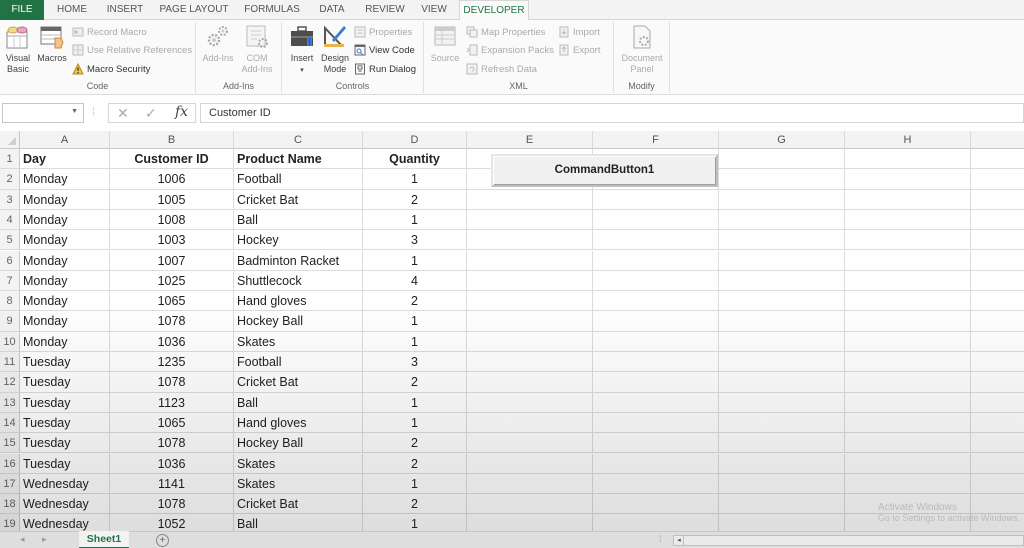 The image size is (1024, 548). I want to click on row-header: 7, so click(10, 281).